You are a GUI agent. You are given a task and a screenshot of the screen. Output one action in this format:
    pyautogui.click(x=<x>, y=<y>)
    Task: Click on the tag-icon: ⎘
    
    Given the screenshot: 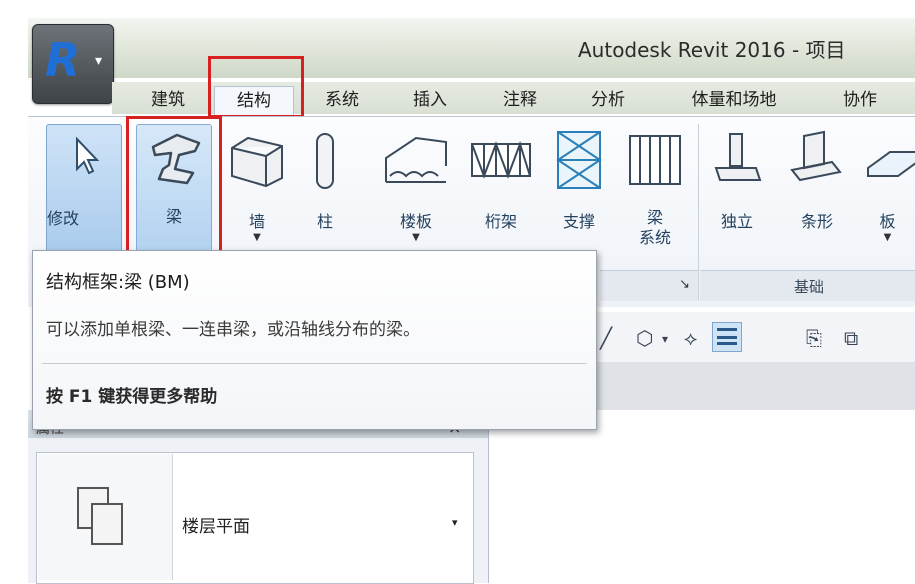 What is the action you would take?
    pyautogui.click(x=814, y=338)
    